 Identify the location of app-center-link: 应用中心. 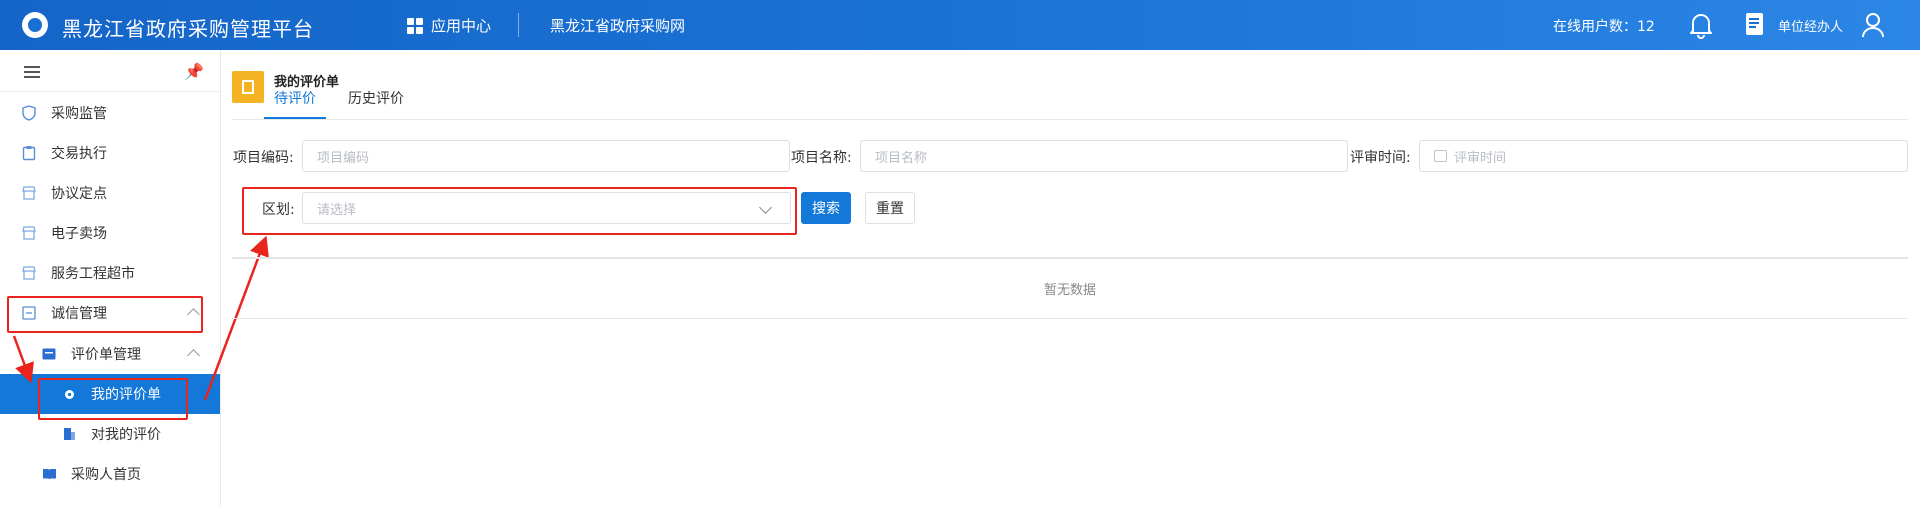
(449, 25).